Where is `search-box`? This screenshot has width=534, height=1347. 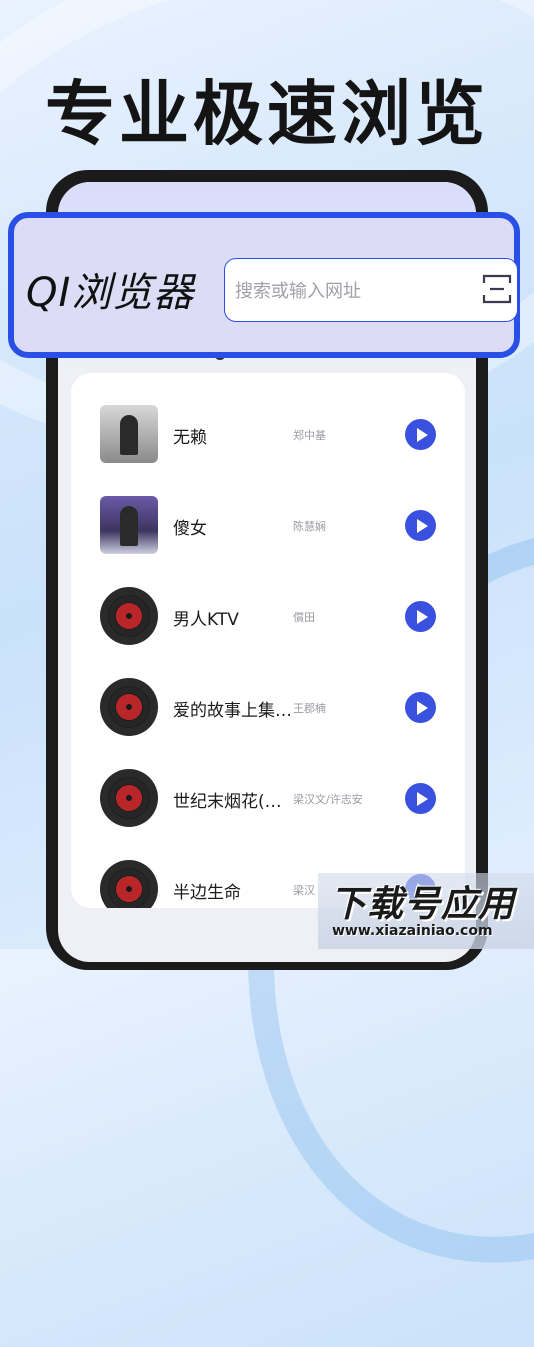
search-box is located at coordinates (371, 290).